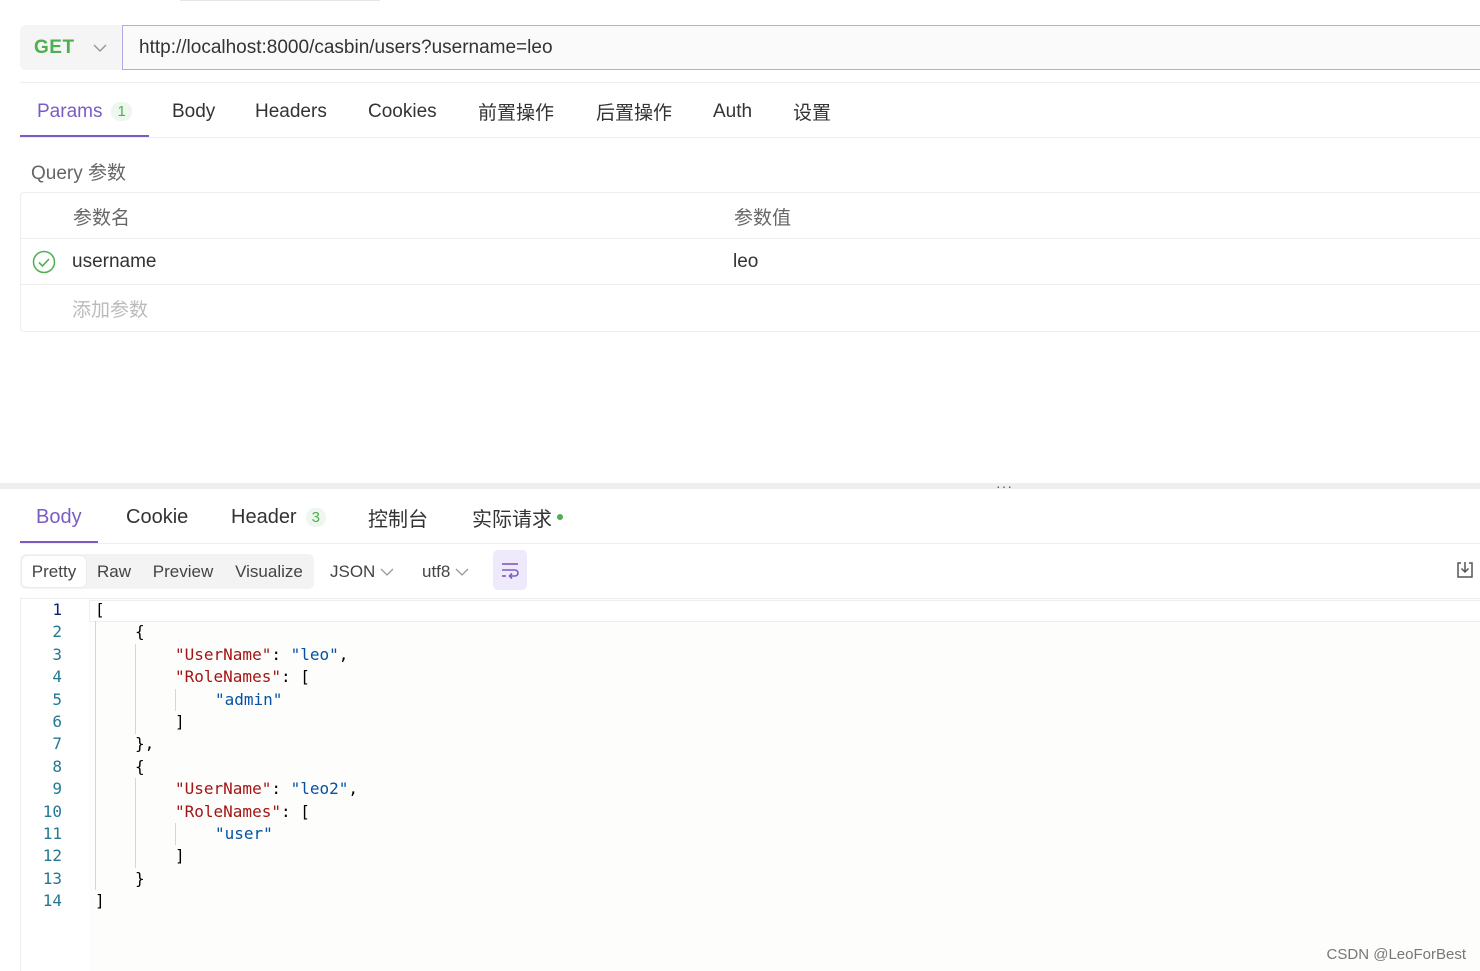 This screenshot has width=1480, height=971. I want to click on status-dot-icon, so click(560, 517).